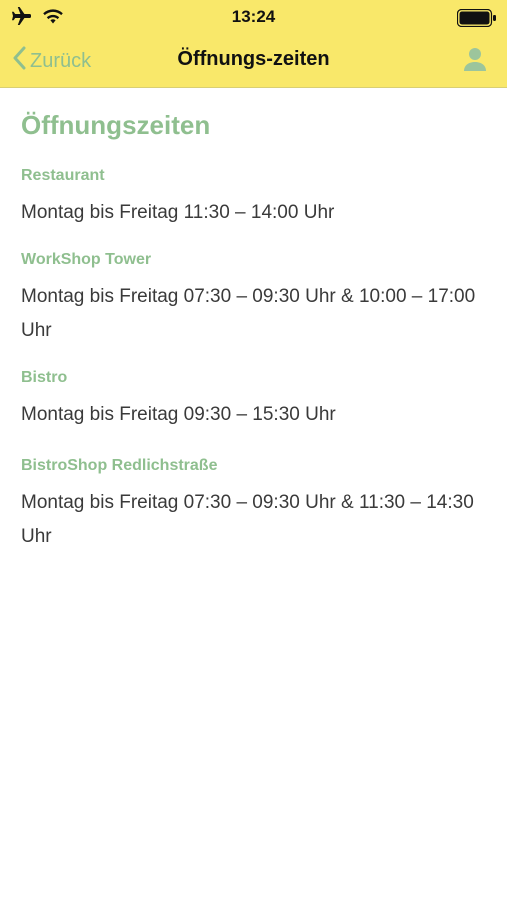 Image resolution: width=507 pixels, height=900 pixels. I want to click on status-time: 13:24, so click(253, 16).